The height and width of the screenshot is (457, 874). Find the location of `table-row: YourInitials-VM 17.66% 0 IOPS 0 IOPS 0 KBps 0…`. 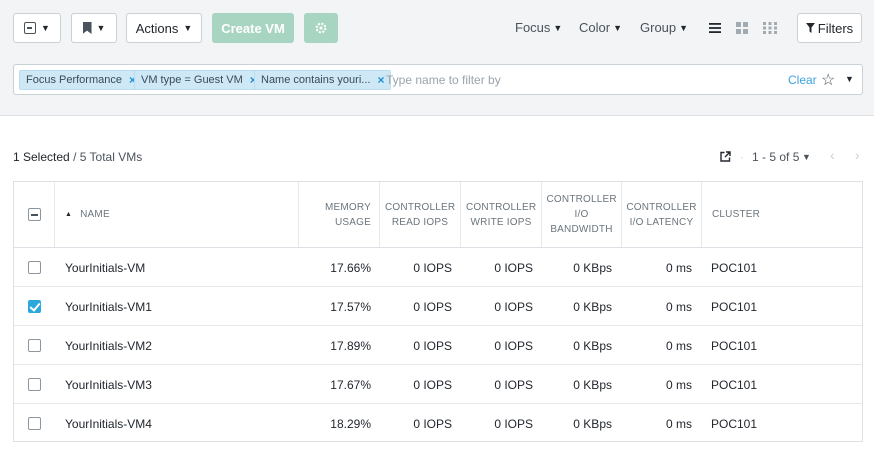

table-row: YourInitials-VM 17.66% 0 IOPS 0 IOPS 0 KBps 0… is located at coordinates (438, 267).